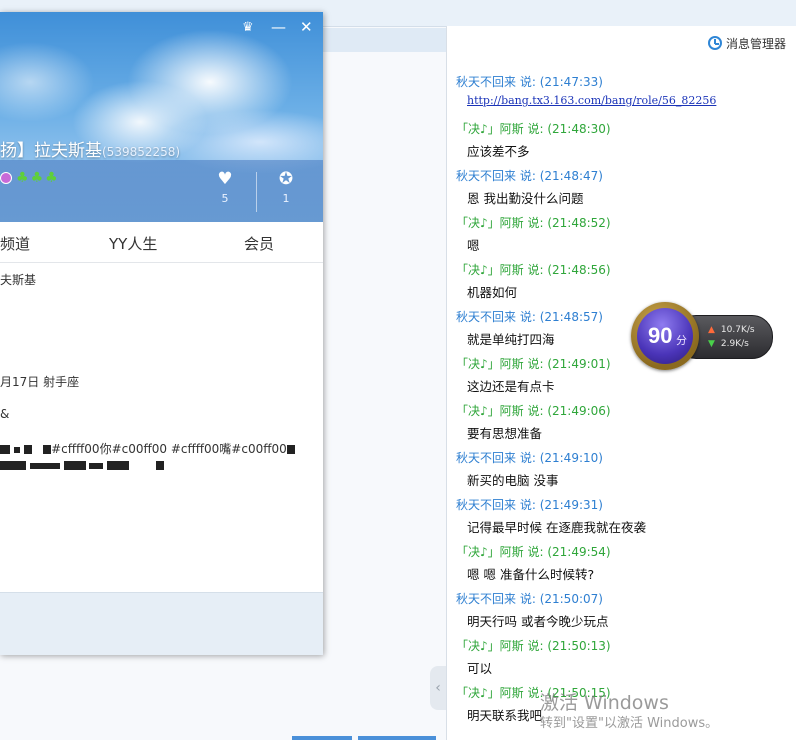  I want to click on stat-divider, so click(256, 192).